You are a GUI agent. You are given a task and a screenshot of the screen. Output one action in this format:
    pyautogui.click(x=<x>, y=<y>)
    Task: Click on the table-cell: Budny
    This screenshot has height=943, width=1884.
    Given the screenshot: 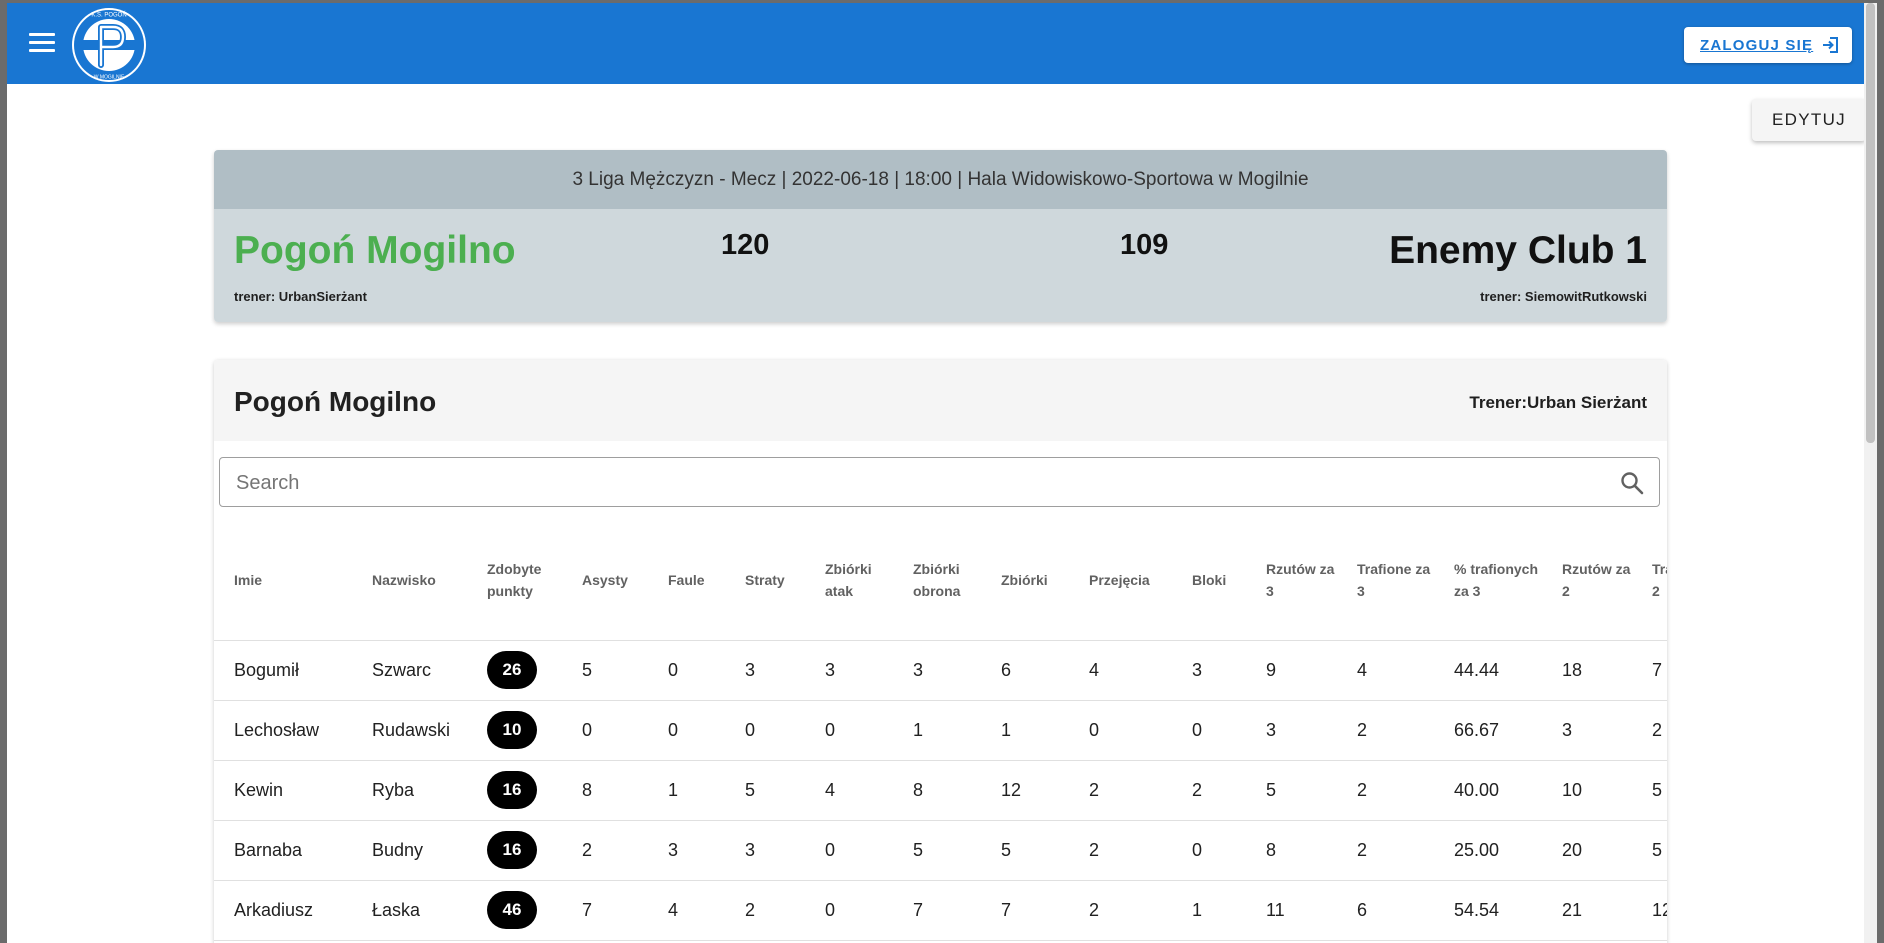 What is the action you would take?
    pyautogui.click(x=409, y=850)
    